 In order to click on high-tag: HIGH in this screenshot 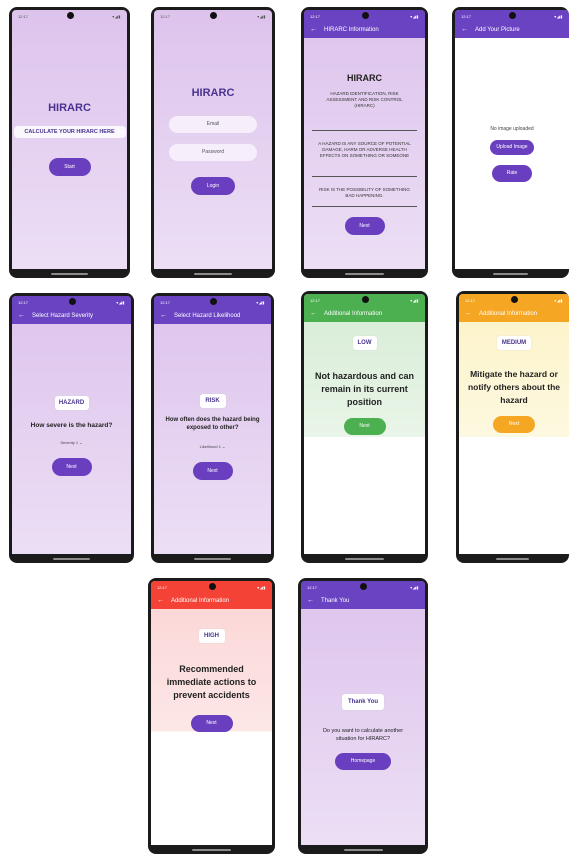, I will do `click(211, 636)`.